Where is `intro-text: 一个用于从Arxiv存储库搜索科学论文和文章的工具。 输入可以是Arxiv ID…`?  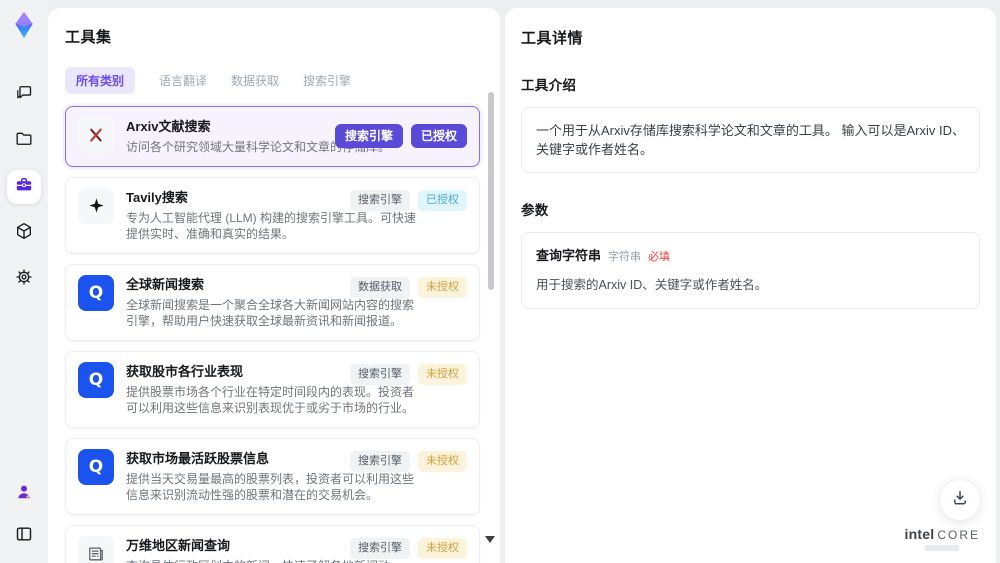 intro-text: 一个用于从Arxiv存储库搜索科学论文和文章的工具。 输入可以是Arxiv ID… is located at coordinates (751, 140).